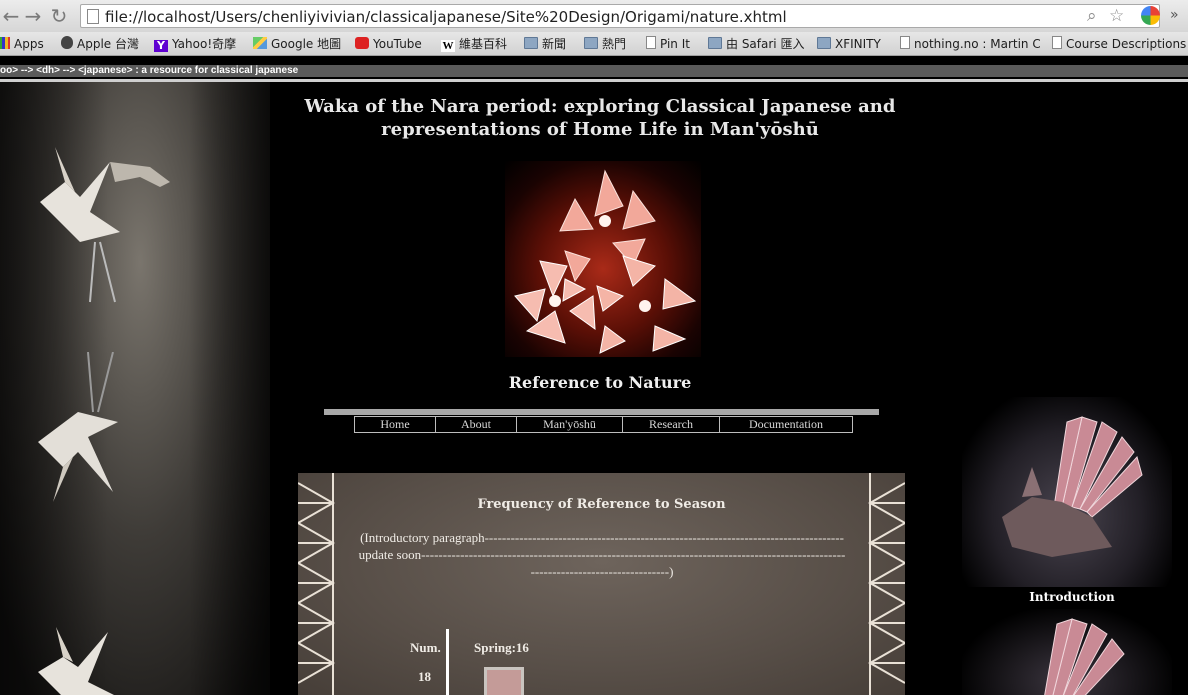  What do you see at coordinates (362, 43) in the screenshot?
I see `youtube-icon` at bounding box center [362, 43].